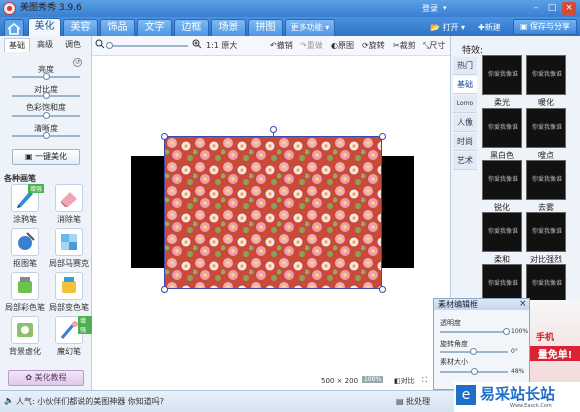 Image resolution: width=580 pixels, height=412 pixels. Describe the element at coordinates (273, 212) in the screenshot. I see `material-photo` at that location.